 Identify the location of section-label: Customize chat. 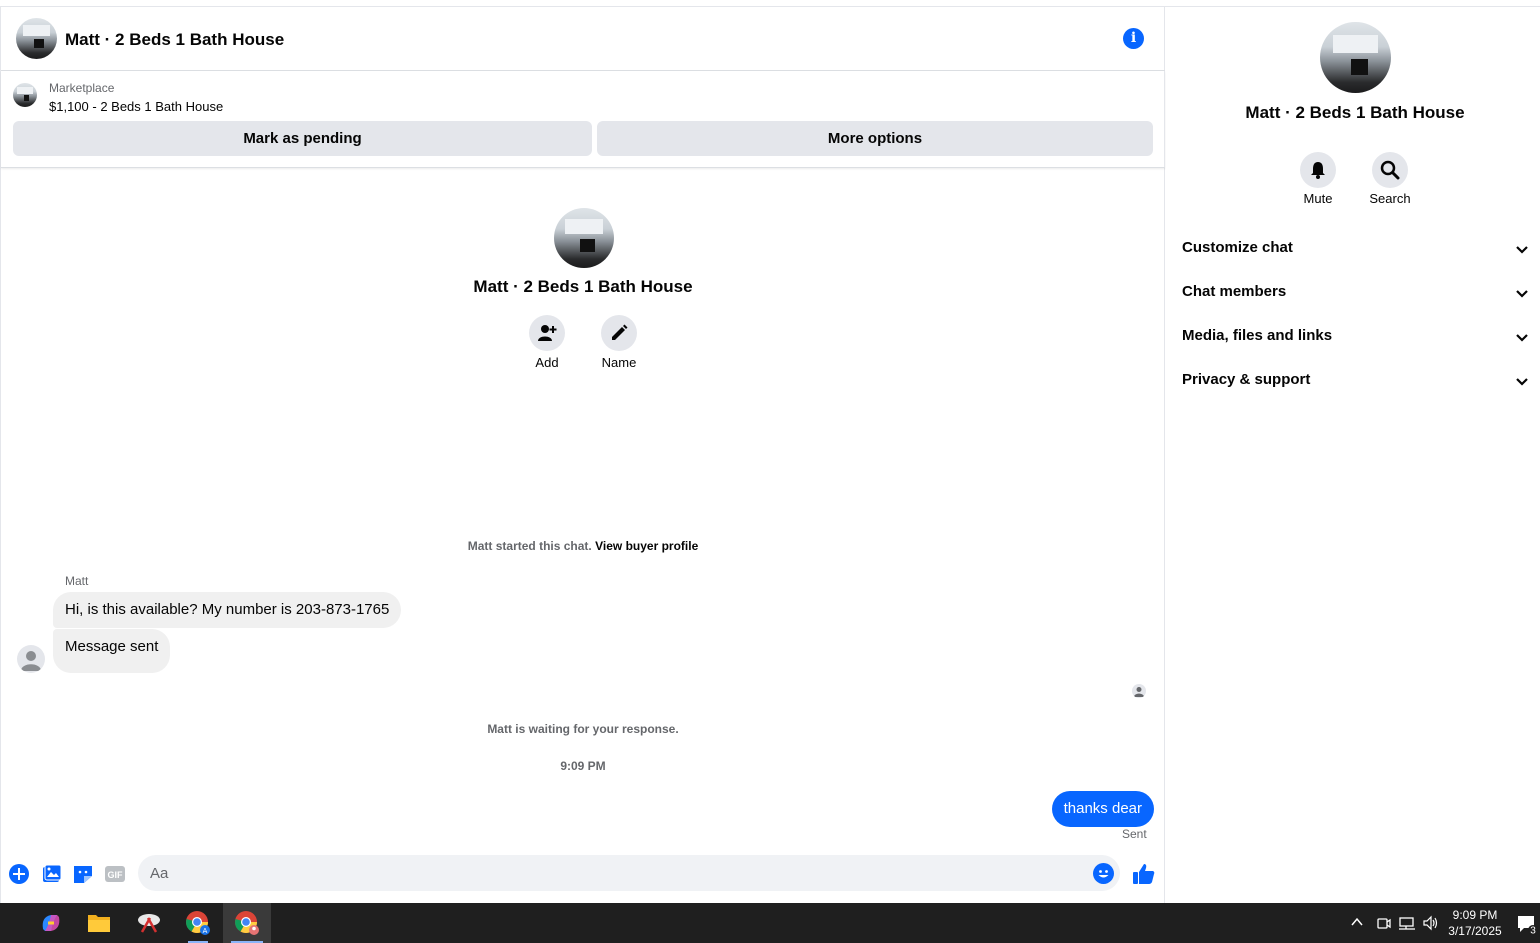
(1237, 247).